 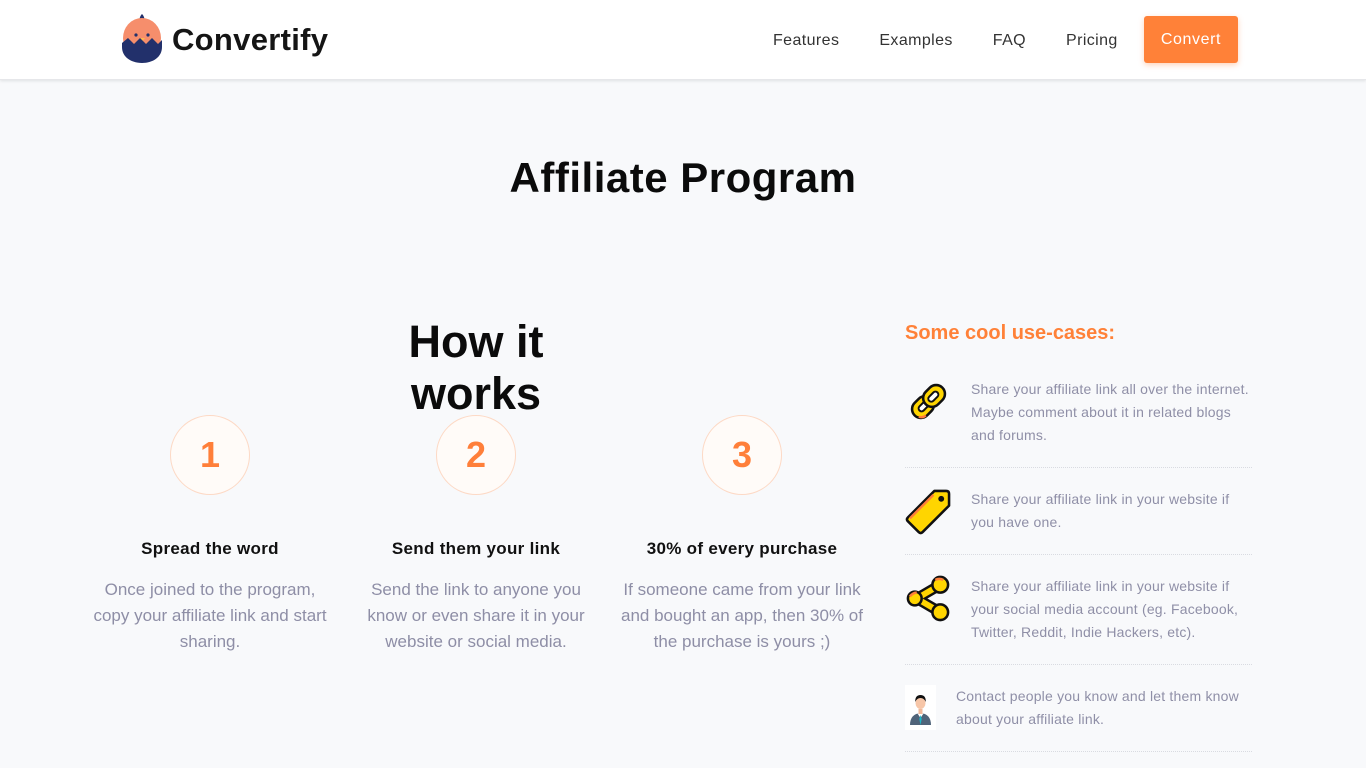 I want to click on step-number-badge: 2, so click(x=476, y=455).